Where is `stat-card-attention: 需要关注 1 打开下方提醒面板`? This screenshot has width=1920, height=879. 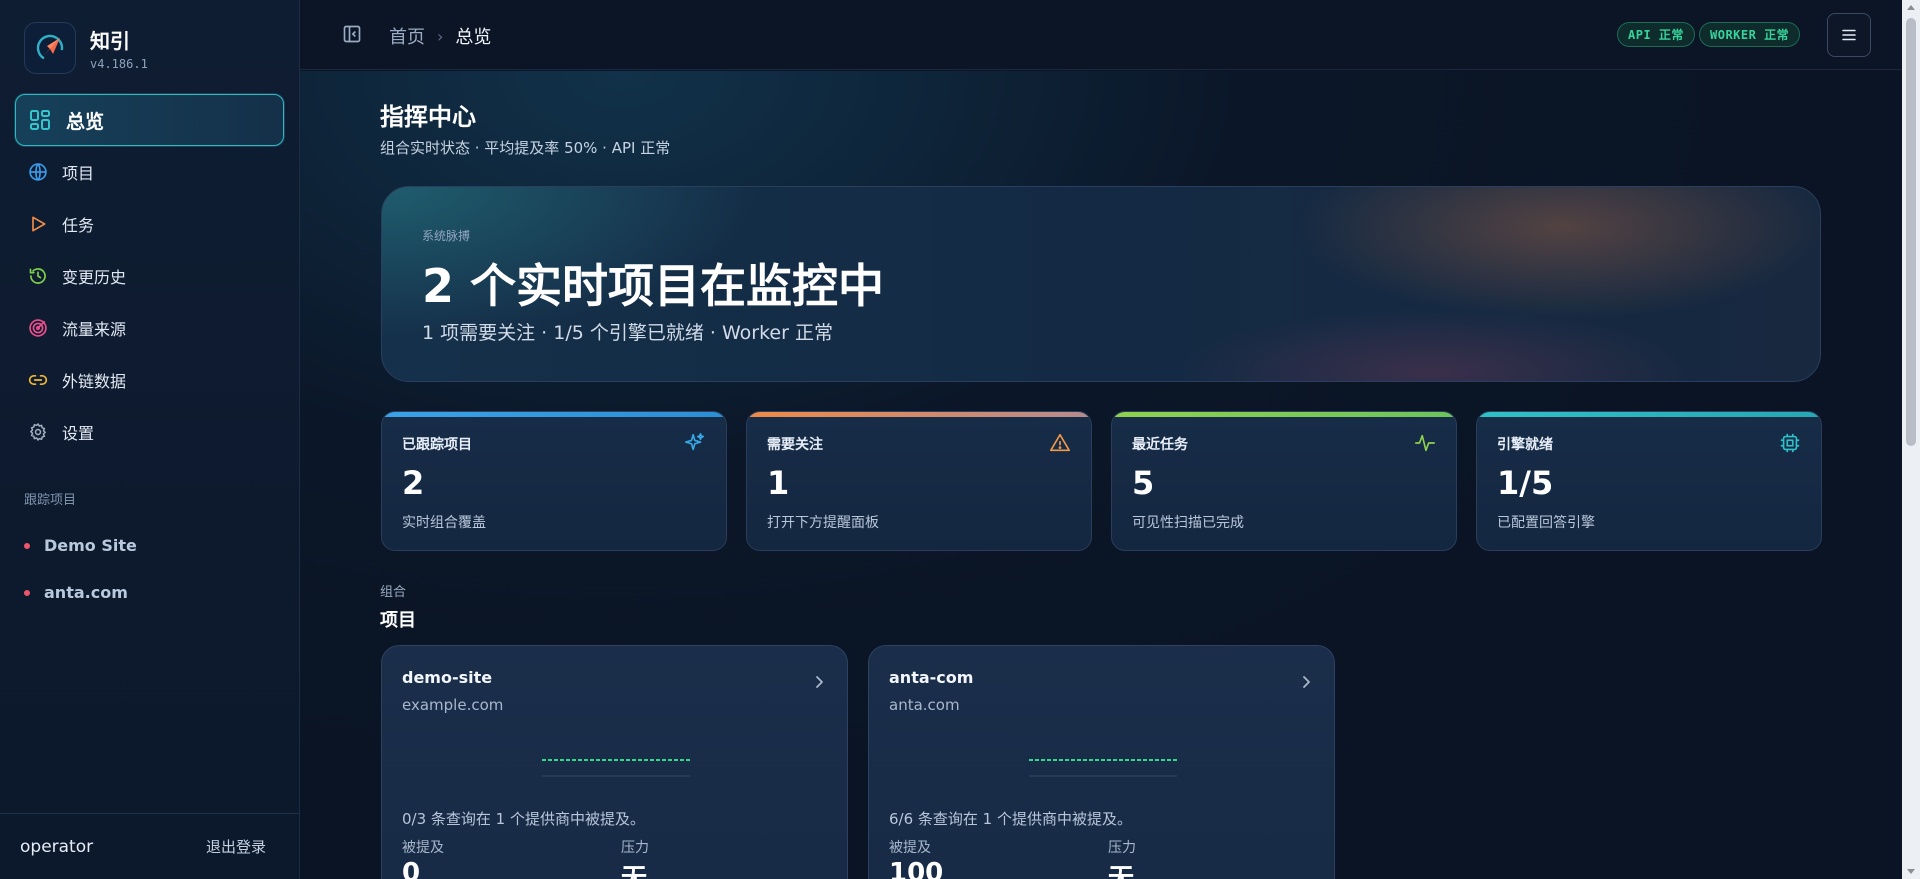
stat-card-attention: 需要关注 1 打开下方提醒面板 is located at coordinates (919, 481).